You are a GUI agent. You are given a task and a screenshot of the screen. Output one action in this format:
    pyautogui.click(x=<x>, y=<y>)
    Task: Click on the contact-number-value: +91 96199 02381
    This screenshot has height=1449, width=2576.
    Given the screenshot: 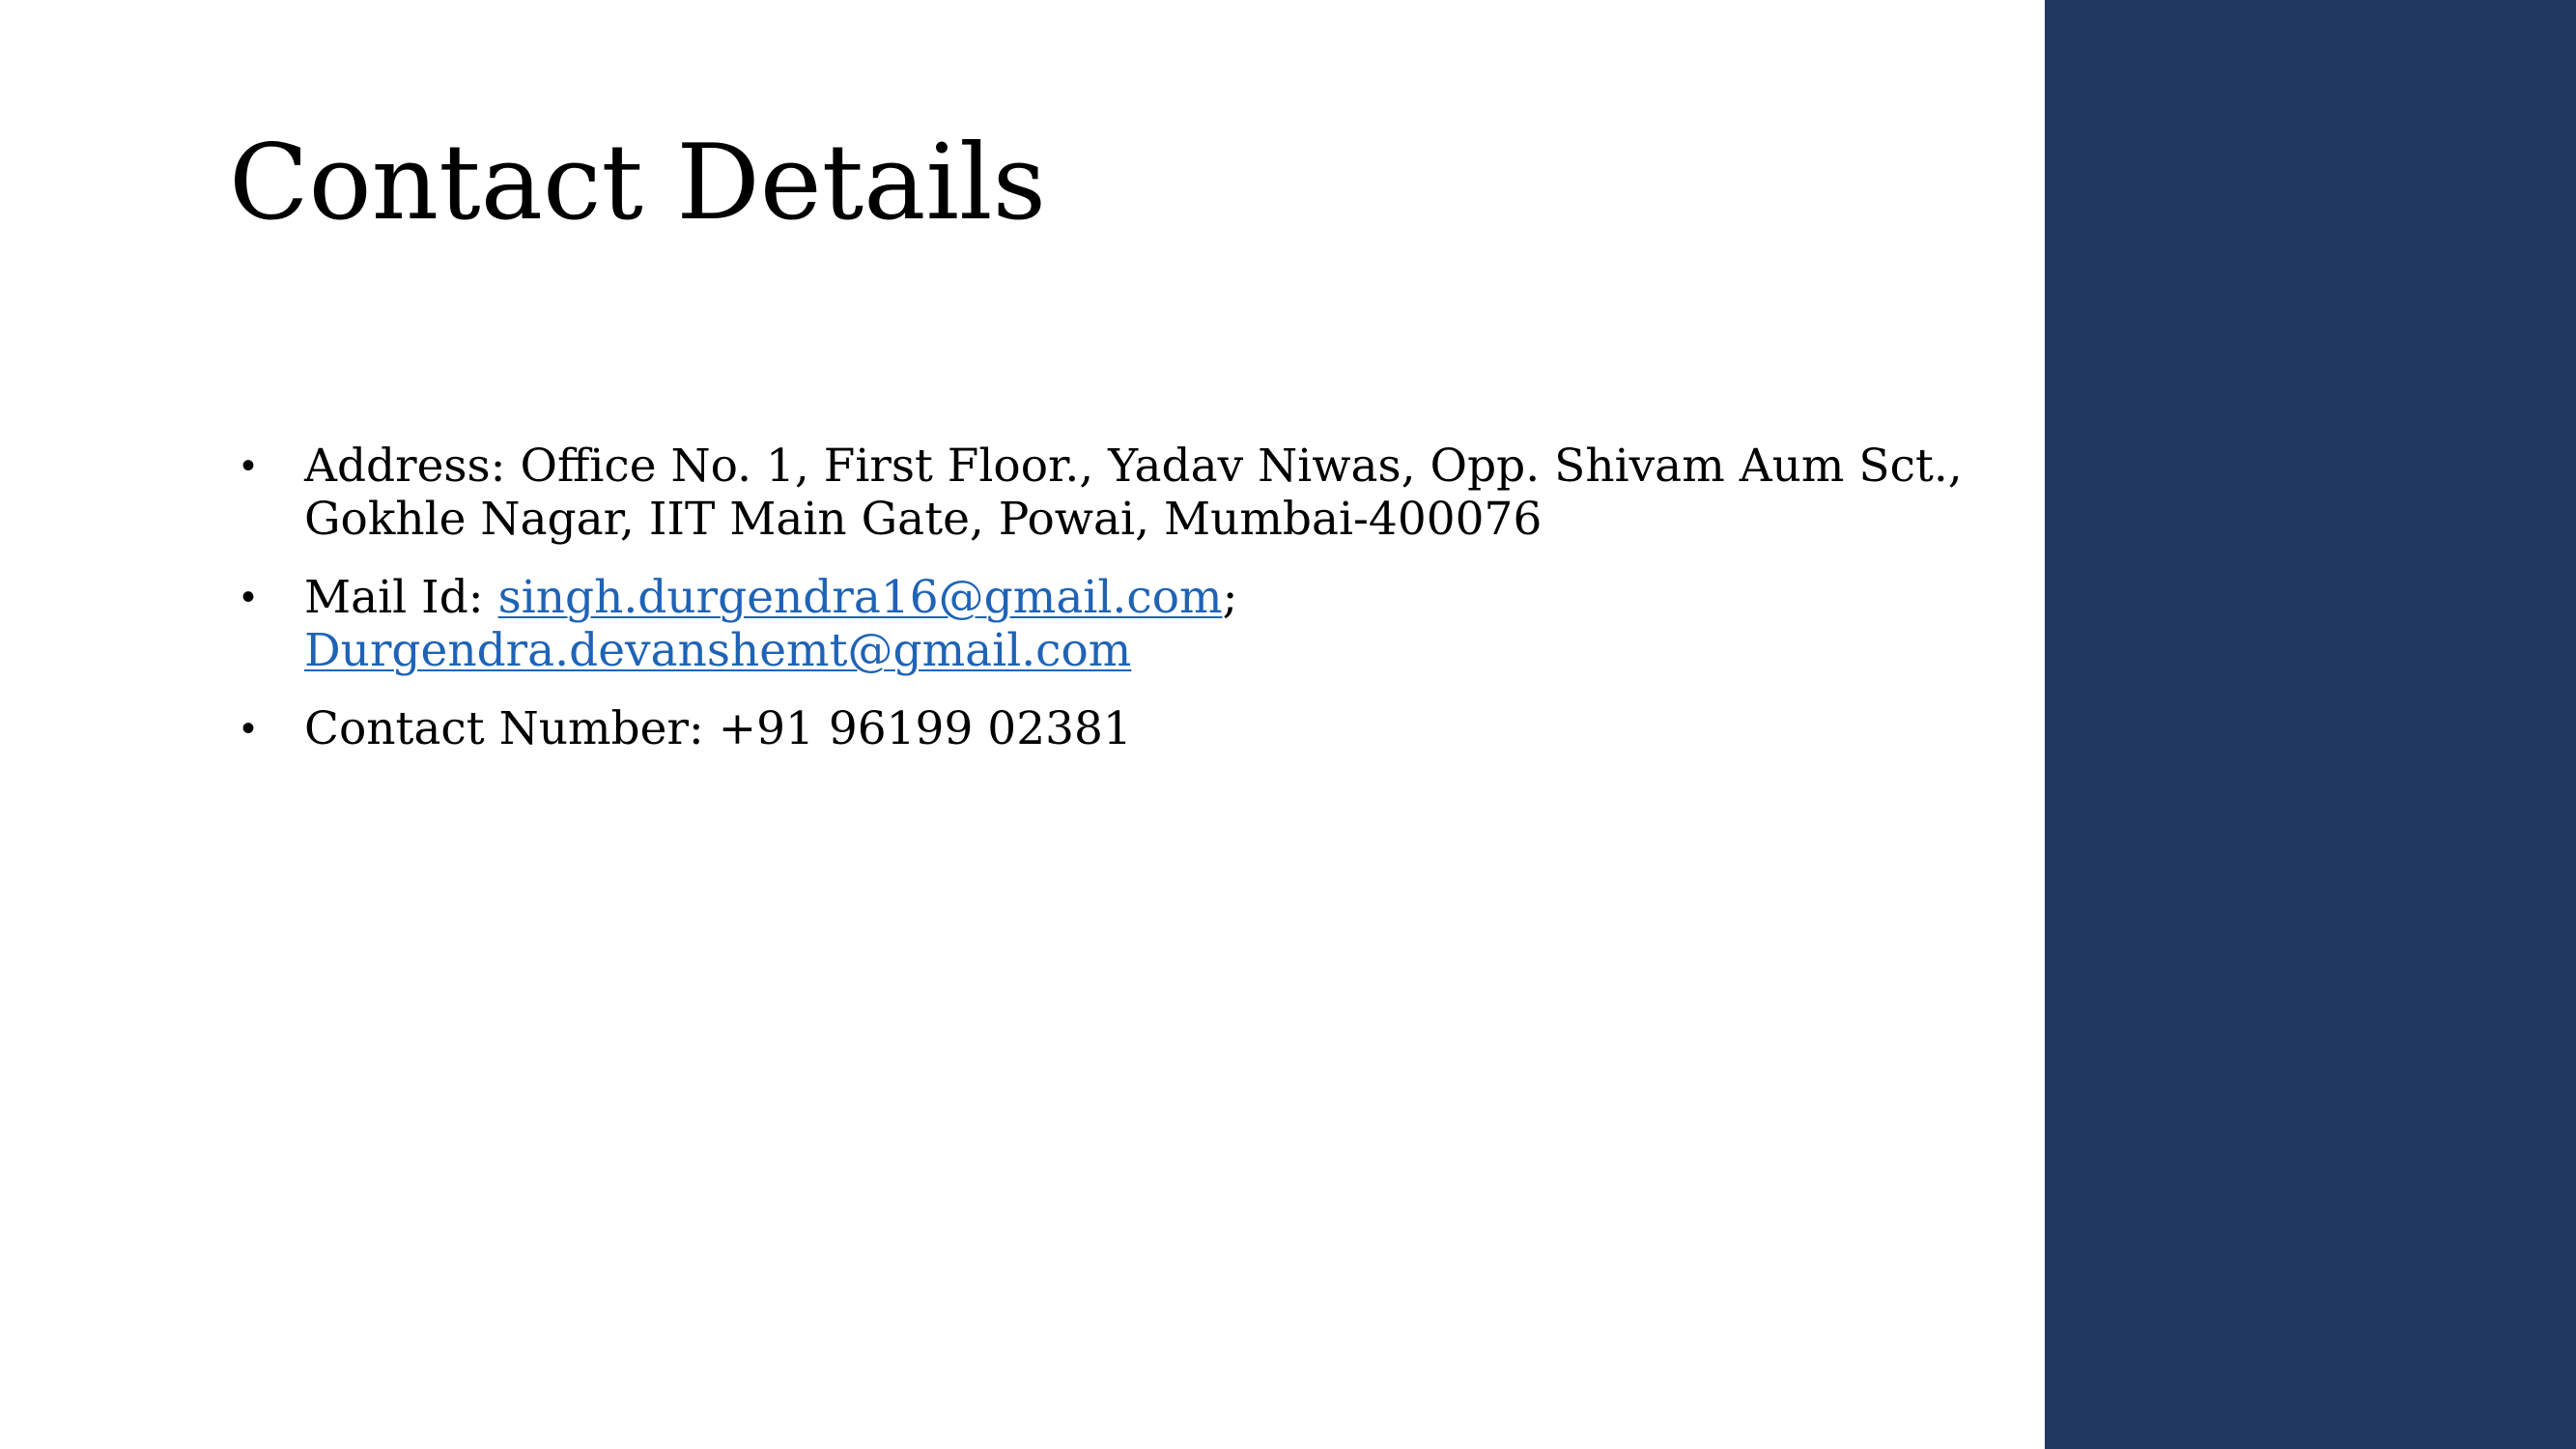 What is the action you would take?
    pyautogui.click(x=925, y=728)
    